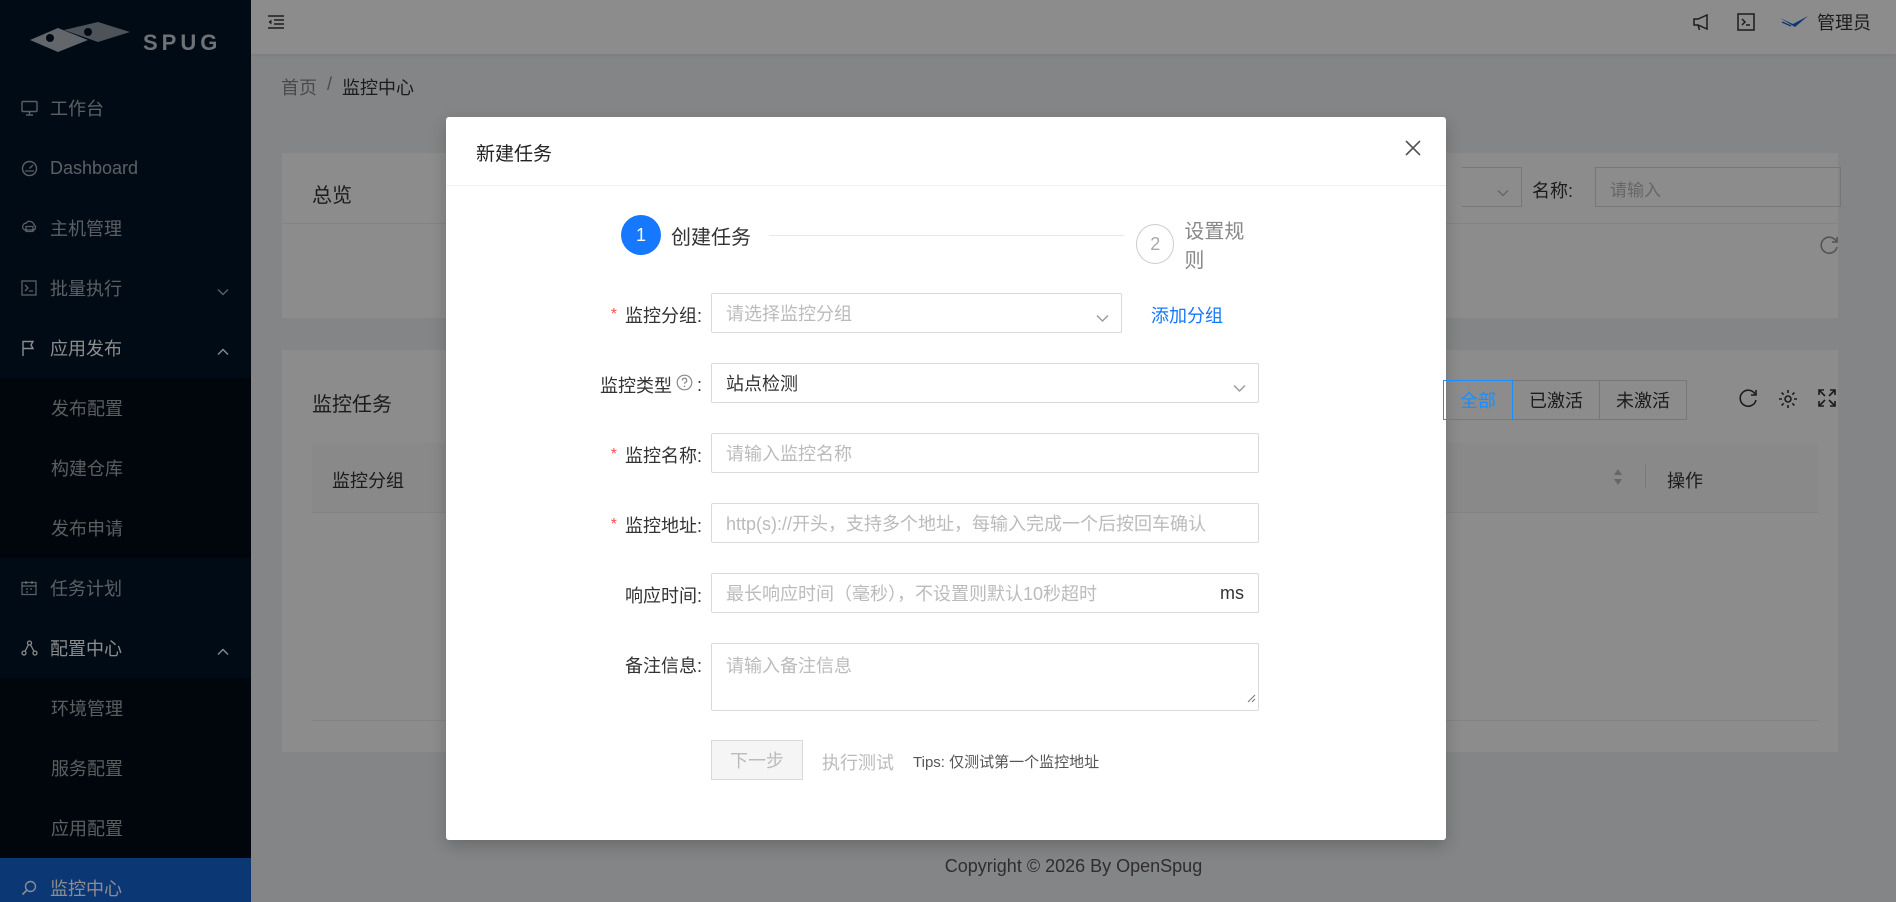 Image resolution: width=1896 pixels, height=902 pixels. Describe the element at coordinates (684, 385) in the screenshot. I see `question-circle-icon` at that location.